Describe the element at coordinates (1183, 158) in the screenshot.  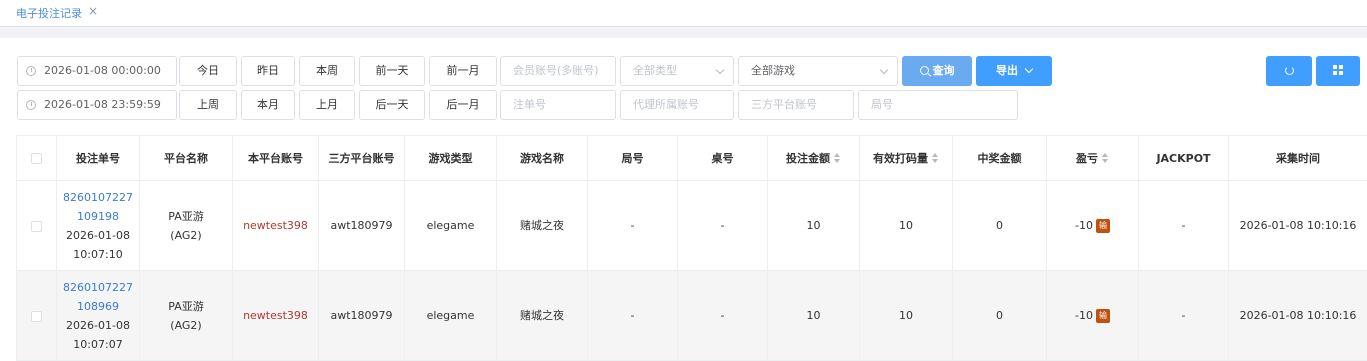
I see `header-jackpot: JACKPOT` at that location.